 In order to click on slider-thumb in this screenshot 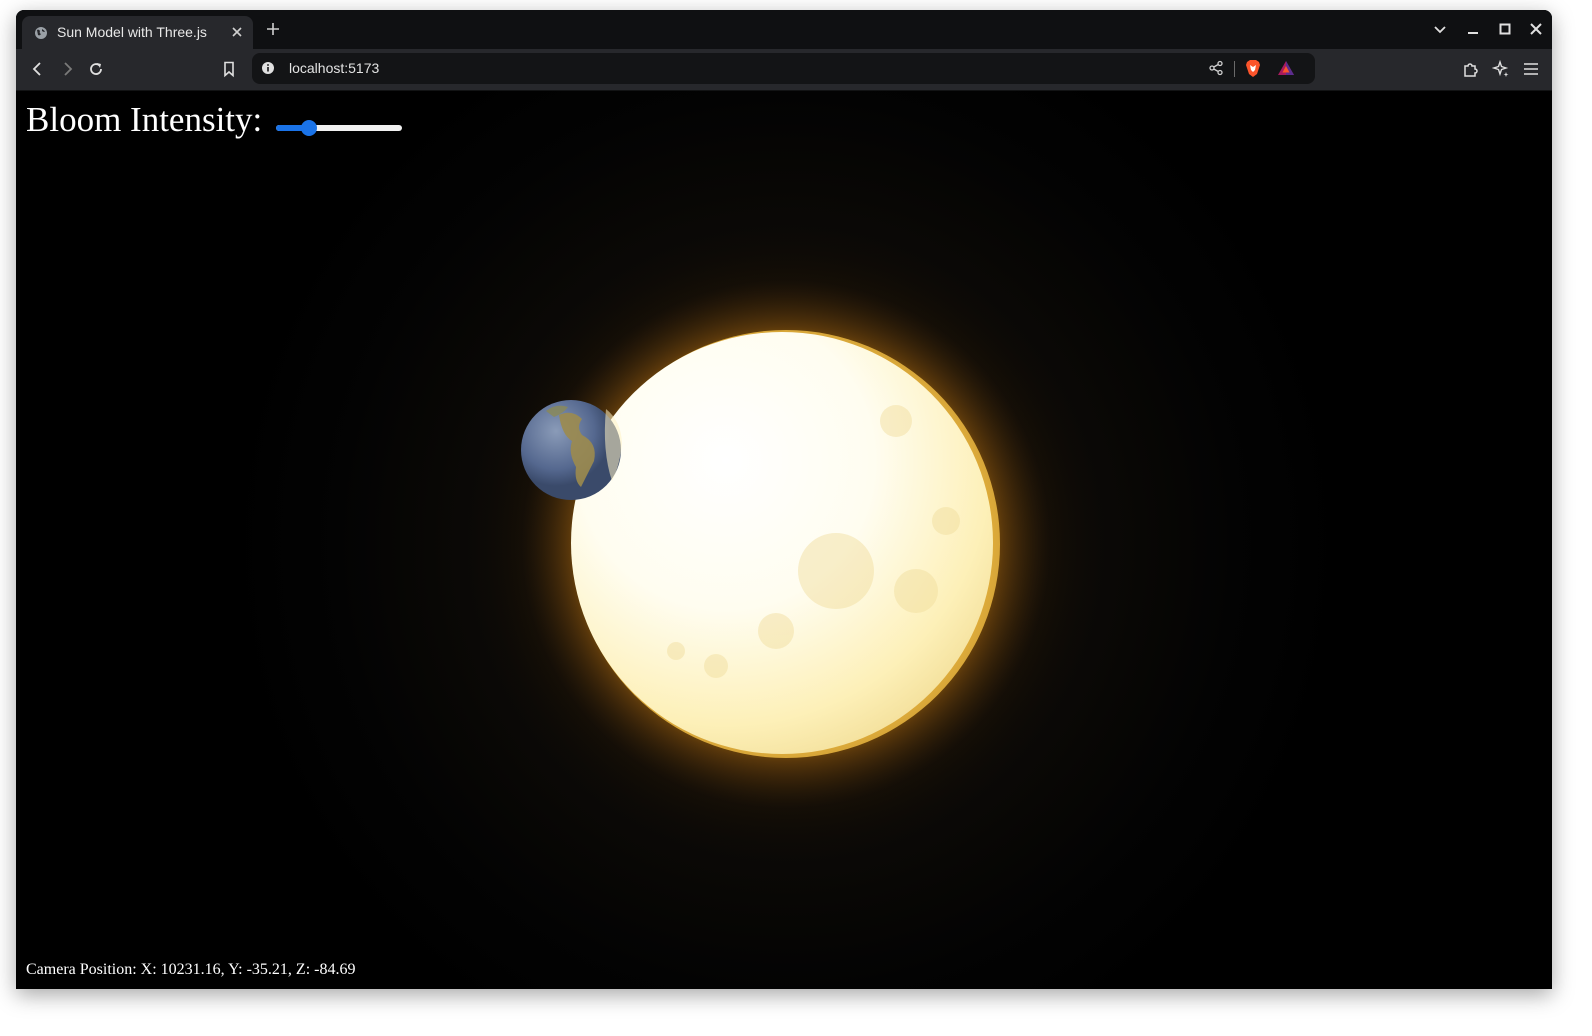, I will do `click(309, 128)`.